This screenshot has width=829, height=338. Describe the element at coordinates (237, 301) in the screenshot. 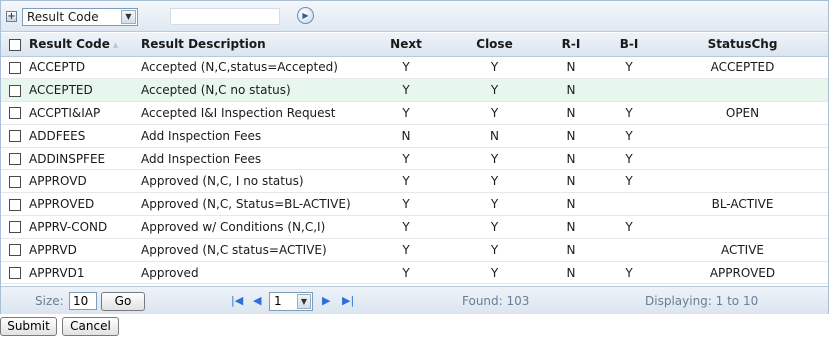

I see `first-page-icon: |◀` at that location.